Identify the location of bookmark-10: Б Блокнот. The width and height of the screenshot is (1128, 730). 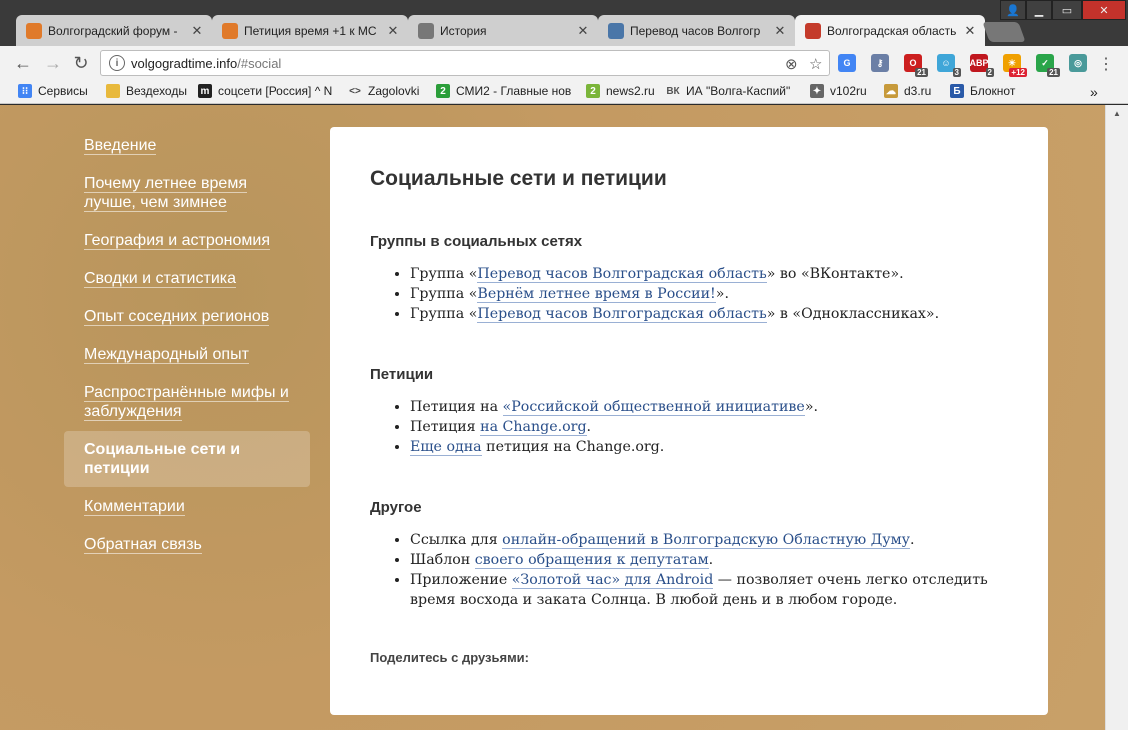
(982, 91).